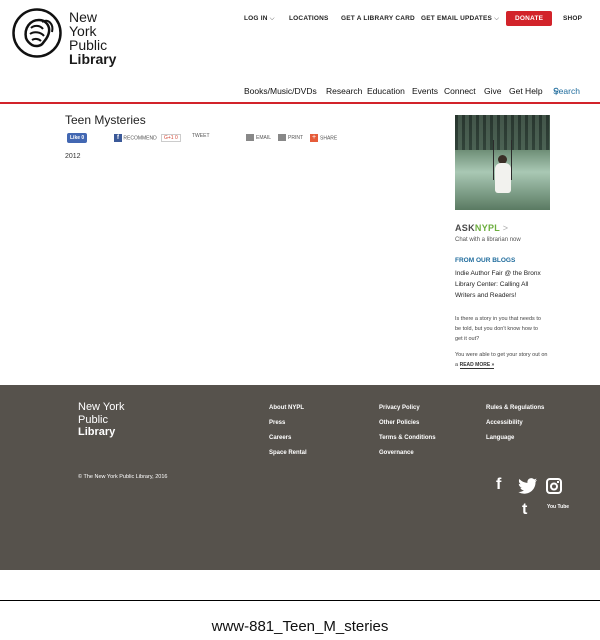 This screenshot has height=640, width=600. What do you see at coordinates (425, 91) in the screenshot?
I see `nav-events: Events` at bounding box center [425, 91].